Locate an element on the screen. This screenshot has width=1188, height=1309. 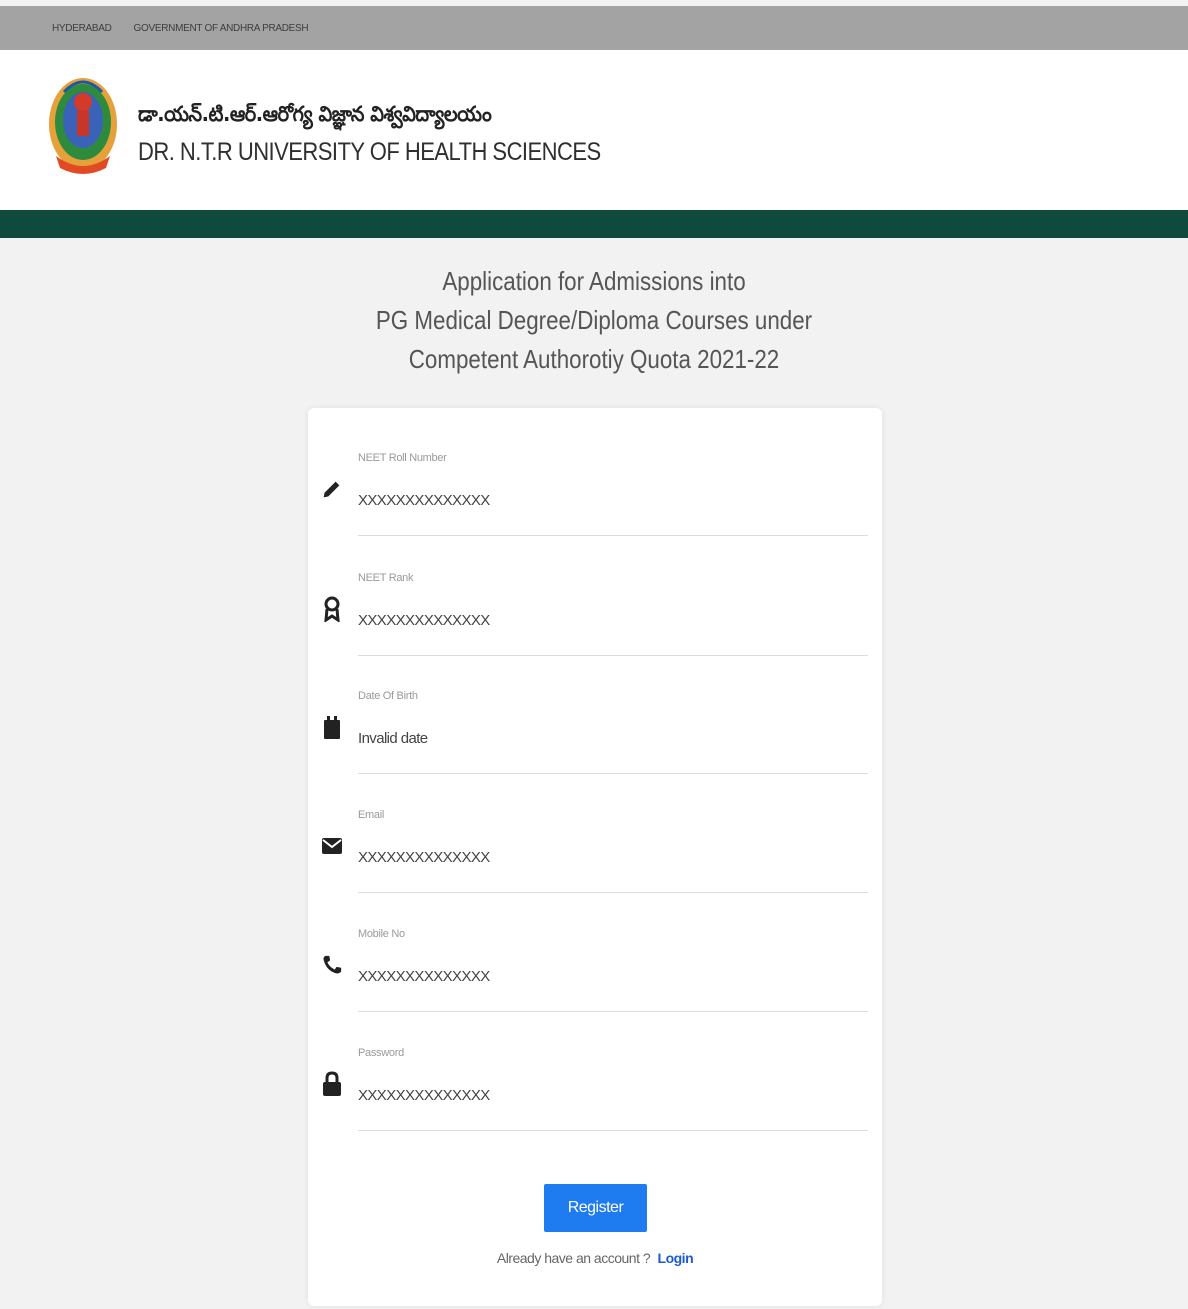
page-title-line-3: Competent Authorotiy Quota 2021-22 is located at coordinates (594, 359).